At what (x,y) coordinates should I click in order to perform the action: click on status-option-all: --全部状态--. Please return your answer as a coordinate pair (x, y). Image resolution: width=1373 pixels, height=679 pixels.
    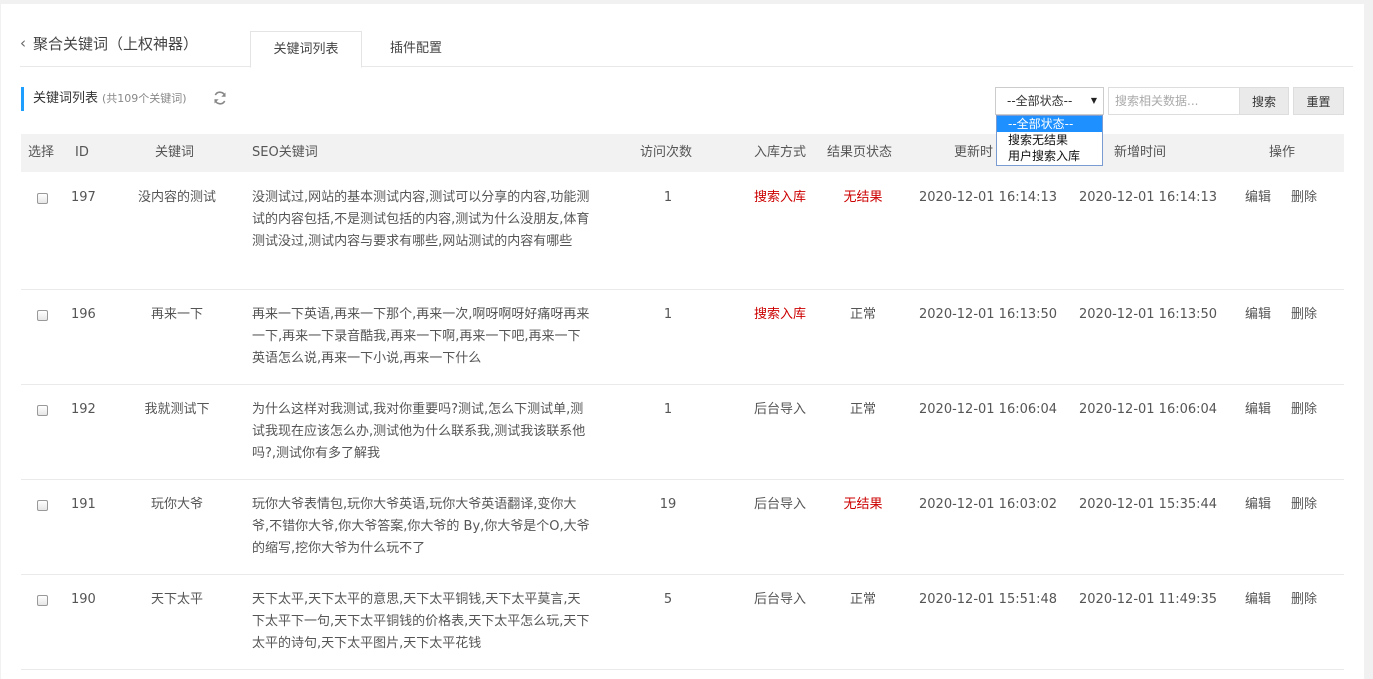
    Looking at the image, I should click on (1049, 124).